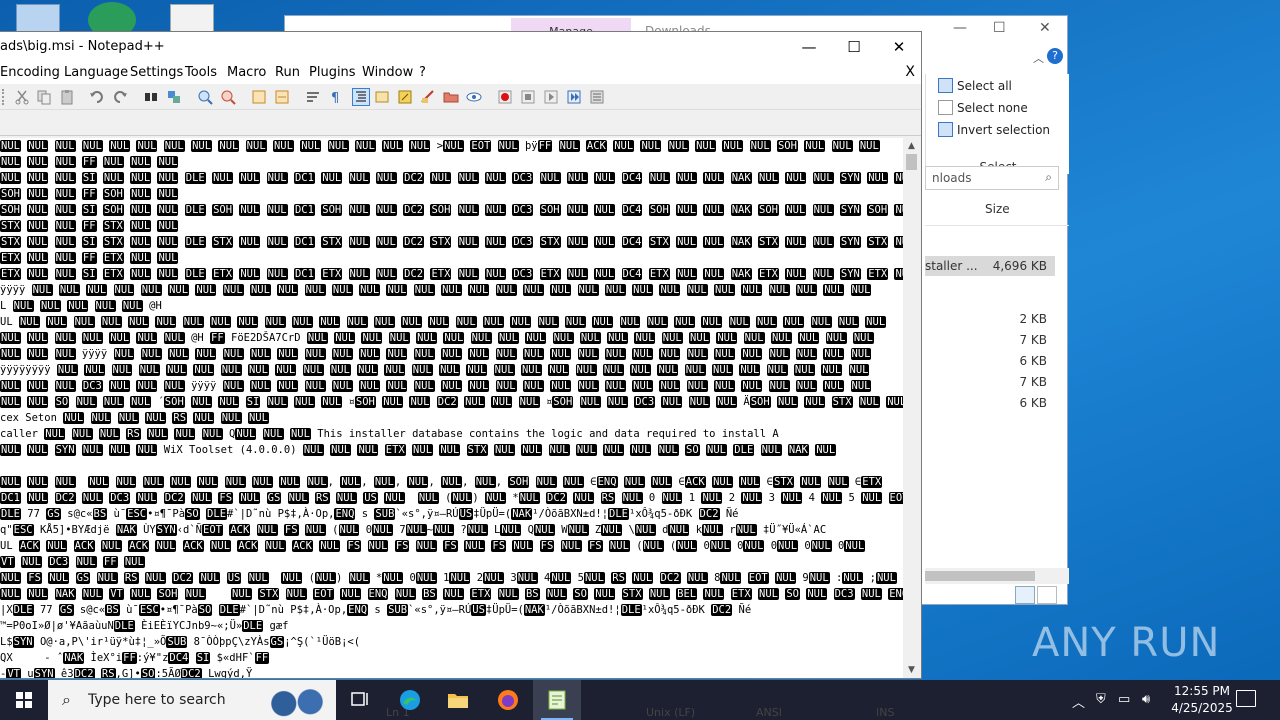 This screenshot has width=1280, height=720. What do you see at coordinates (997, 209) in the screenshot?
I see `column-size-header: Size` at bounding box center [997, 209].